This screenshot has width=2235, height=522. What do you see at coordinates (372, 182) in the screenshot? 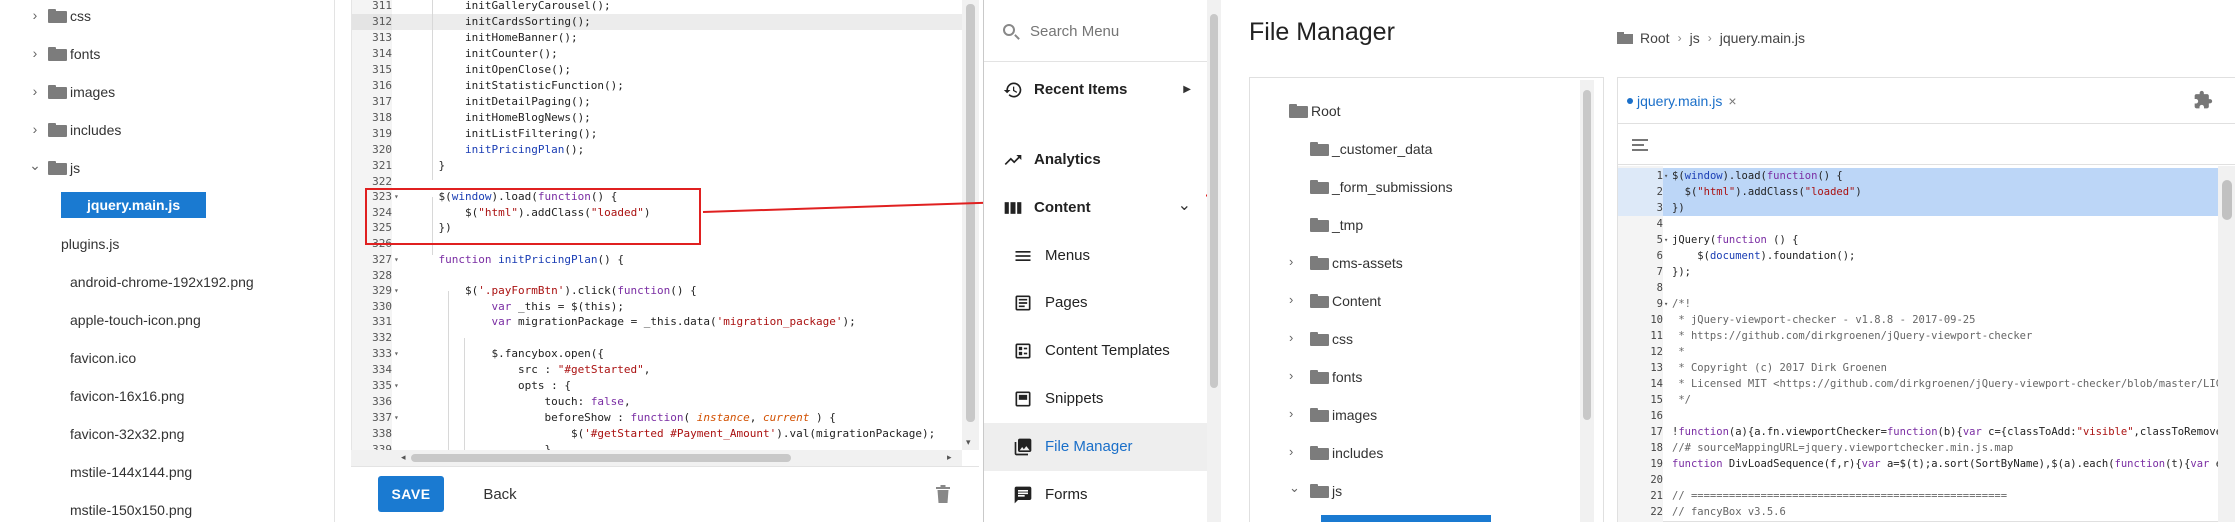
I see `line-number: 322` at bounding box center [372, 182].